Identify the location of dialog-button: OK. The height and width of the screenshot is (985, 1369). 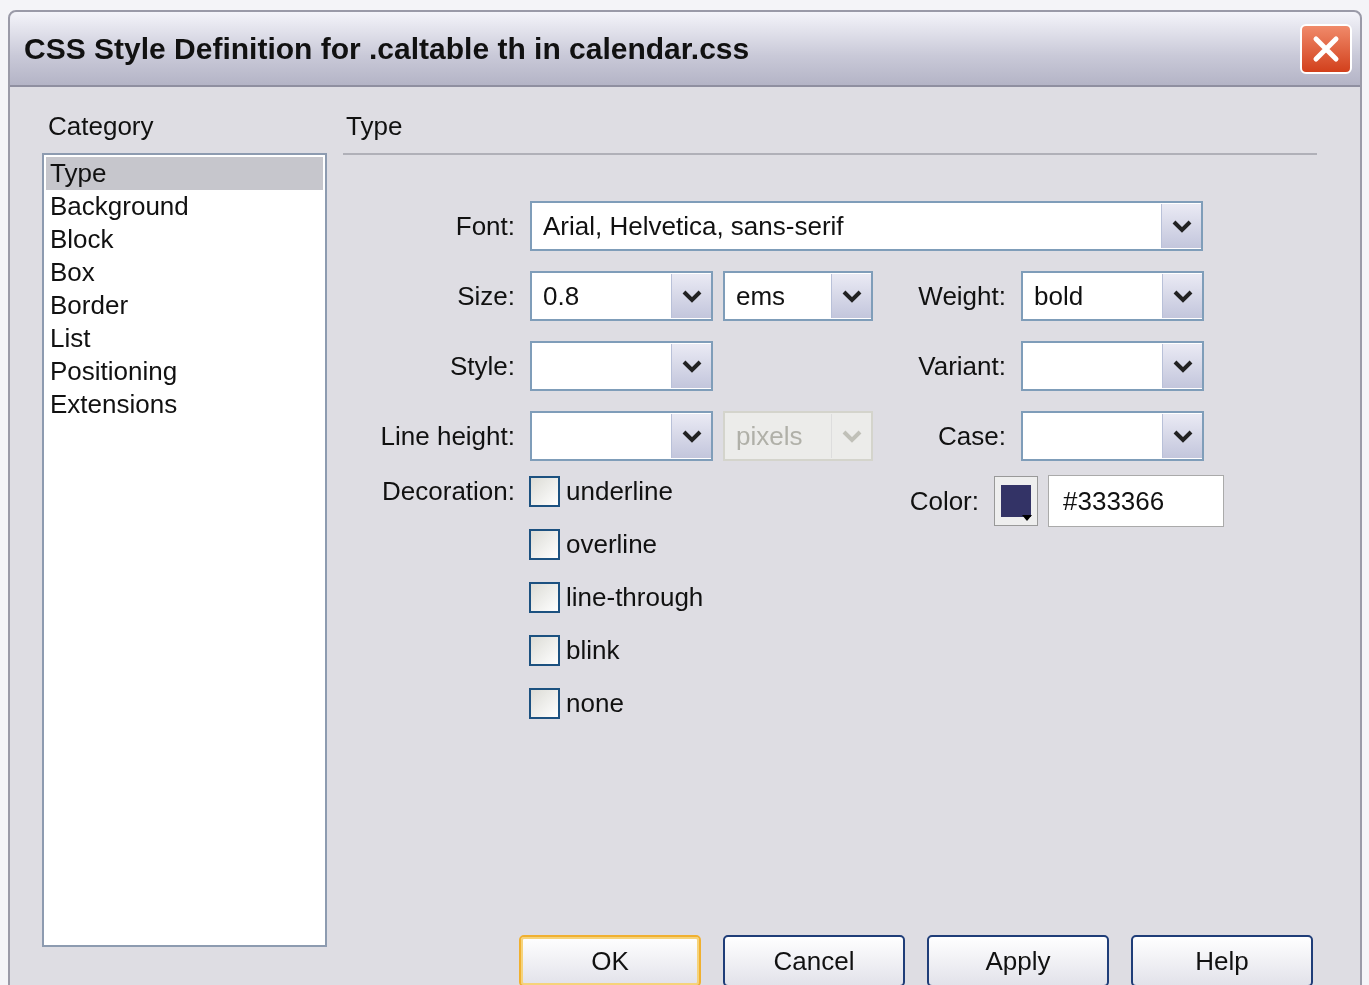
(610, 960).